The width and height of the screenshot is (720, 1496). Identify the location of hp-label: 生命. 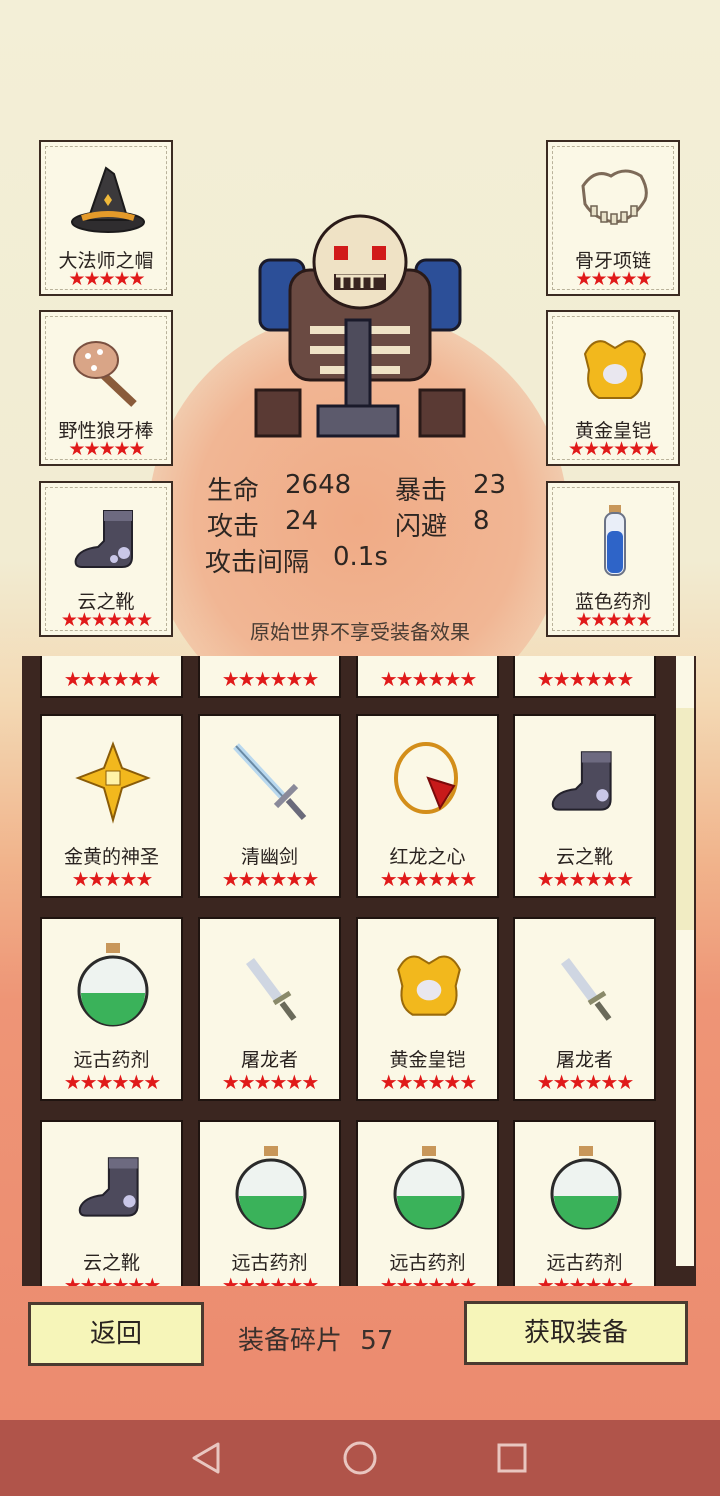
(233, 491).